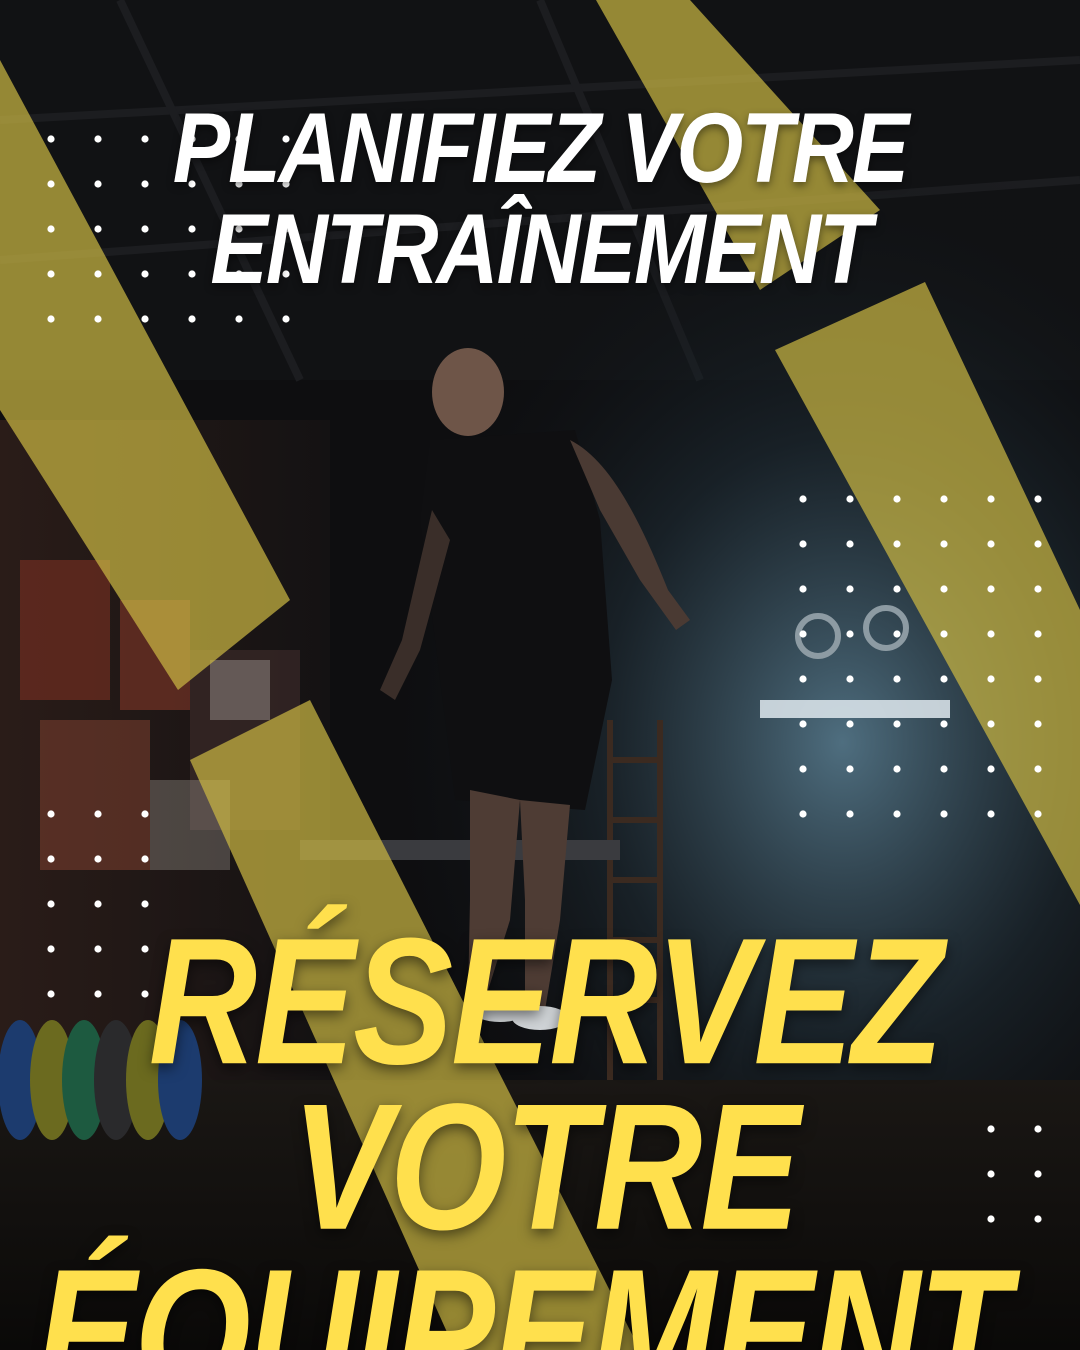 This screenshot has width=1080, height=1350. Describe the element at coordinates (540, 249) in the screenshot. I see `headline-top-line2: ENTRAÎNEMENT` at that location.